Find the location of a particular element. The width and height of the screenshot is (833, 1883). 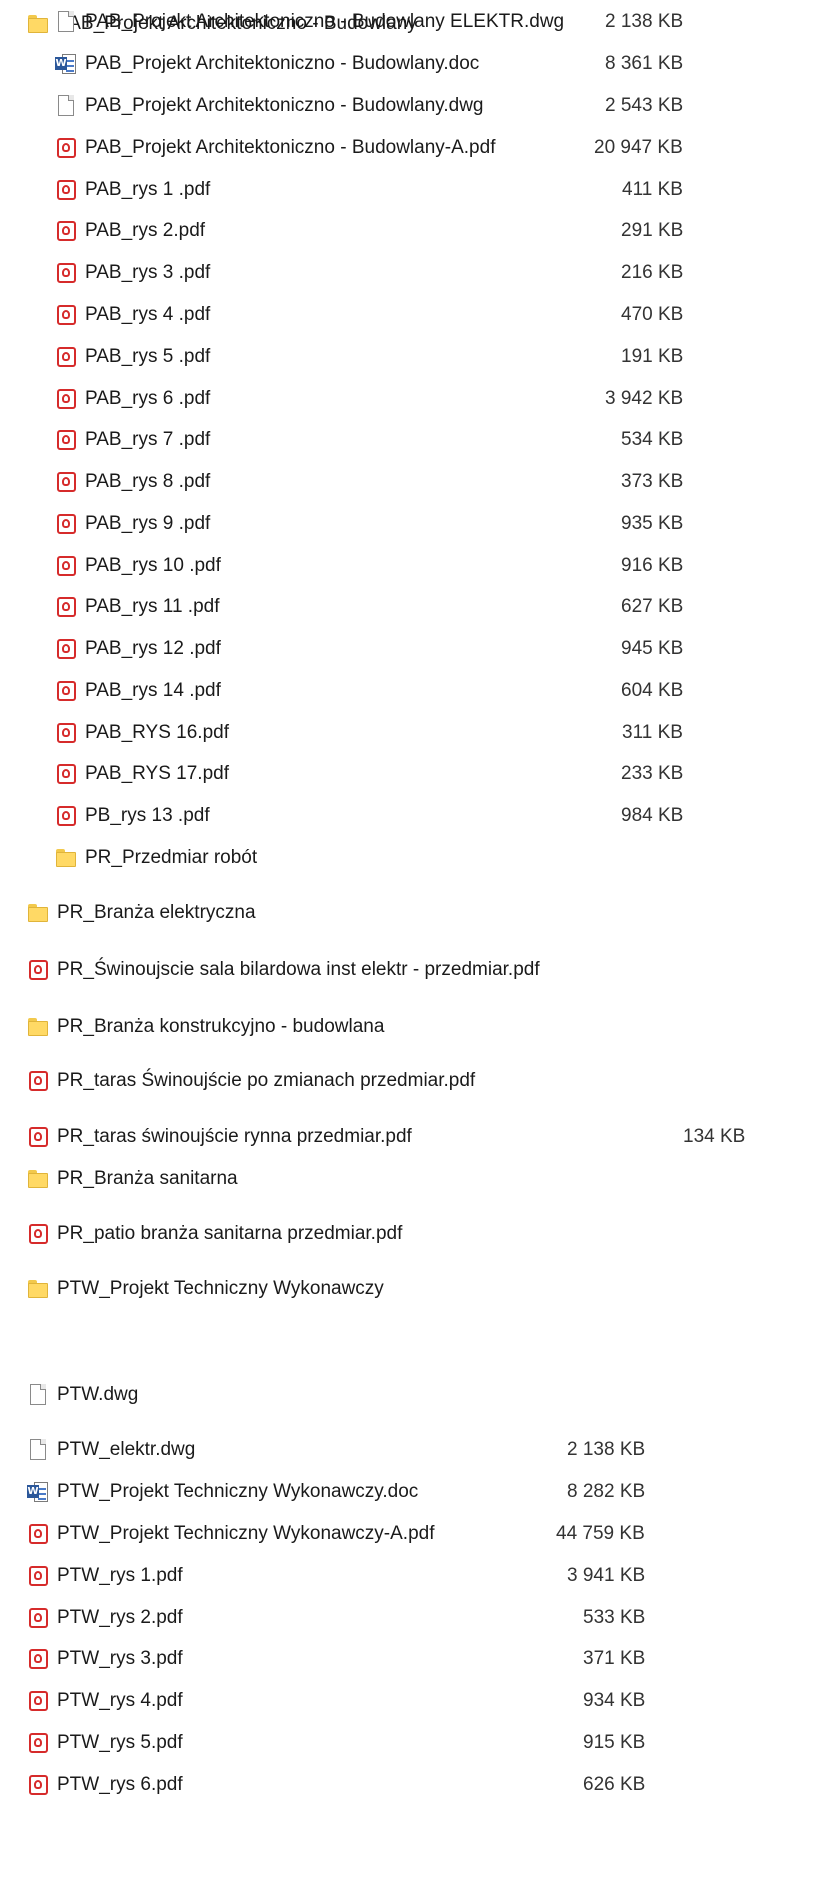

file-row: PAB_rys 1 .pdf 411 KB is located at coordinates (369, 190).